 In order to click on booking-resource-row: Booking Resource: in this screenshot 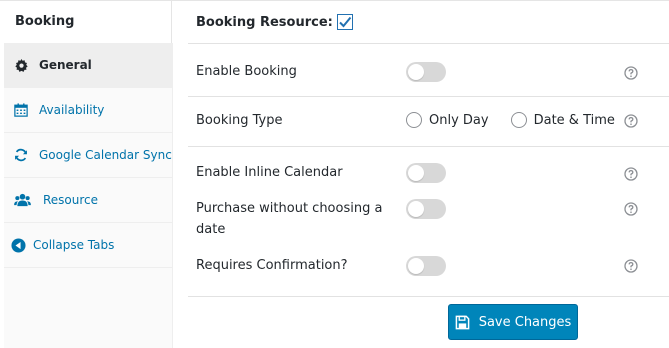, I will do `click(274, 22)`.